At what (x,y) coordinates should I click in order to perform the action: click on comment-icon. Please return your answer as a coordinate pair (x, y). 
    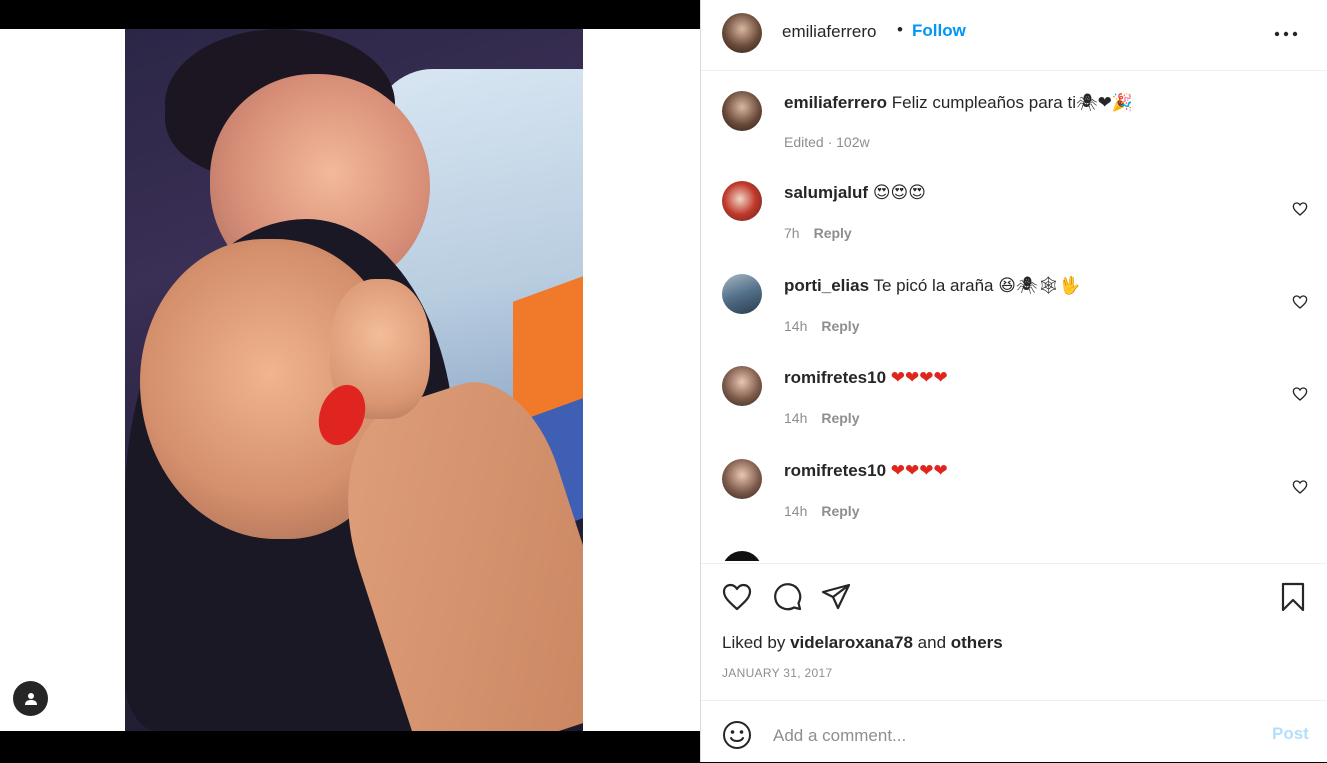
    Looking at the image, I should click on (787, 597).